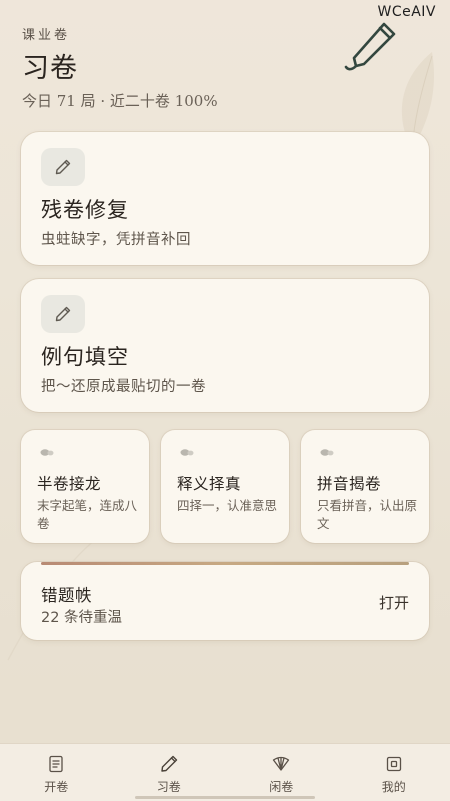  I want to click on mode-subtitle: 只看拼音，认出原文, so click(367, 515).